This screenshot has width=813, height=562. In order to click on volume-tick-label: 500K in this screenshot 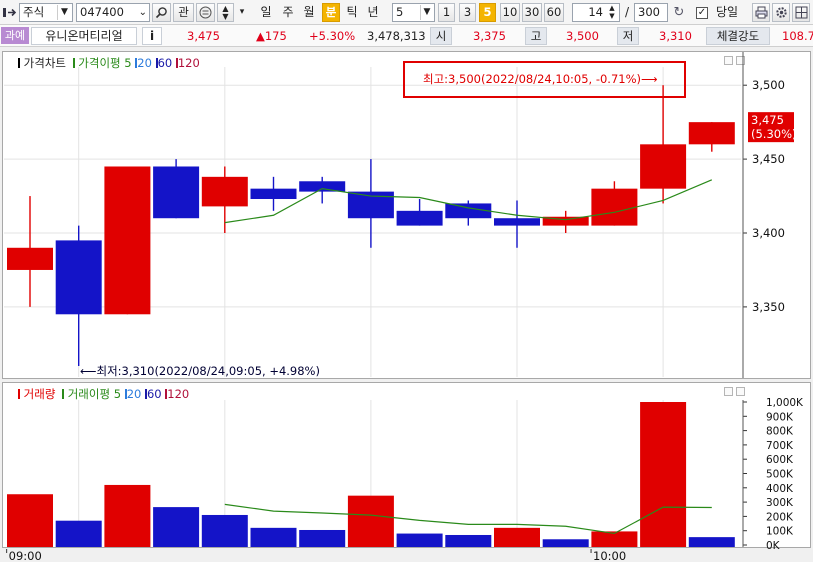, I will do `click(780, 475)`.